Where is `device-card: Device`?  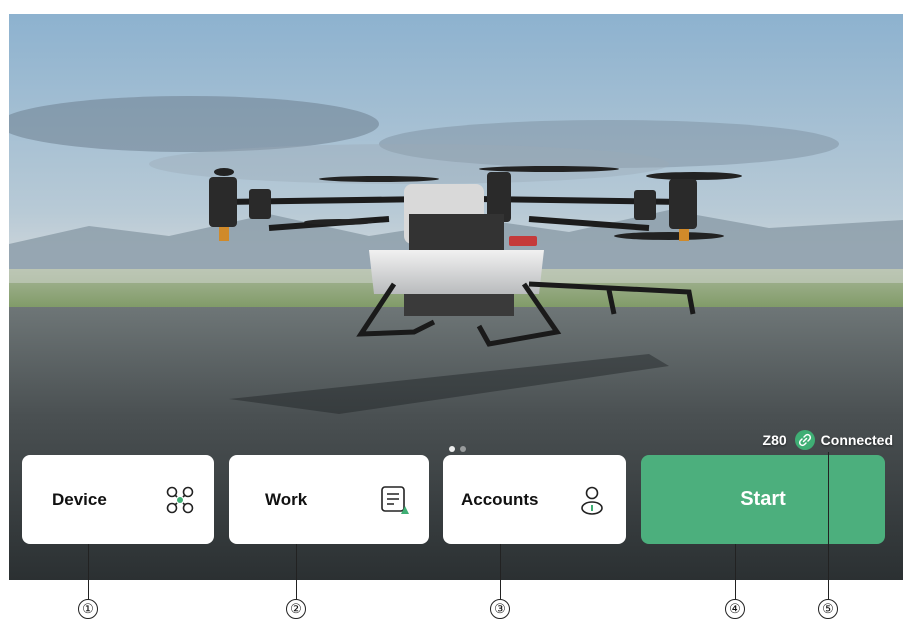 device-card: Device is located at coordinates (118, 499).